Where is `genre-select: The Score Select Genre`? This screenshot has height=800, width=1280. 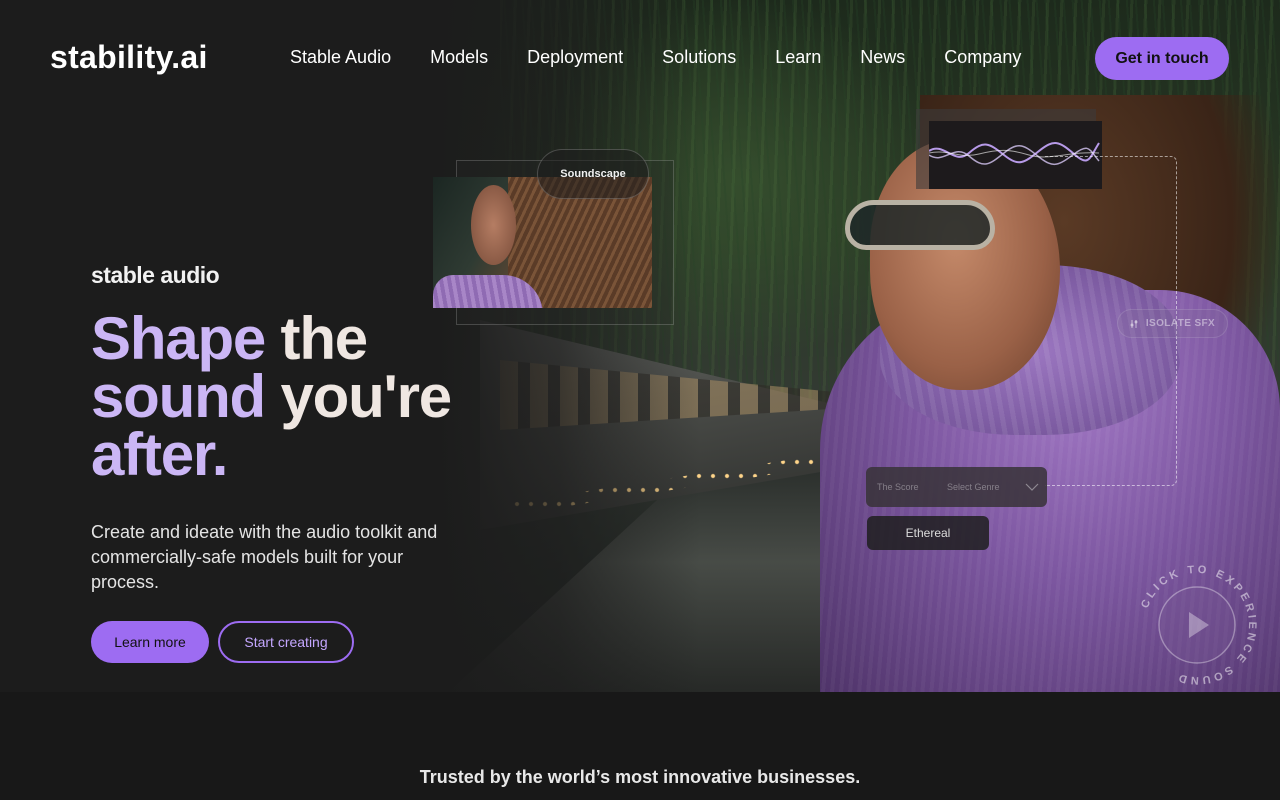 genre-select: The Score Select Genre is located at coordinates (956, 487).